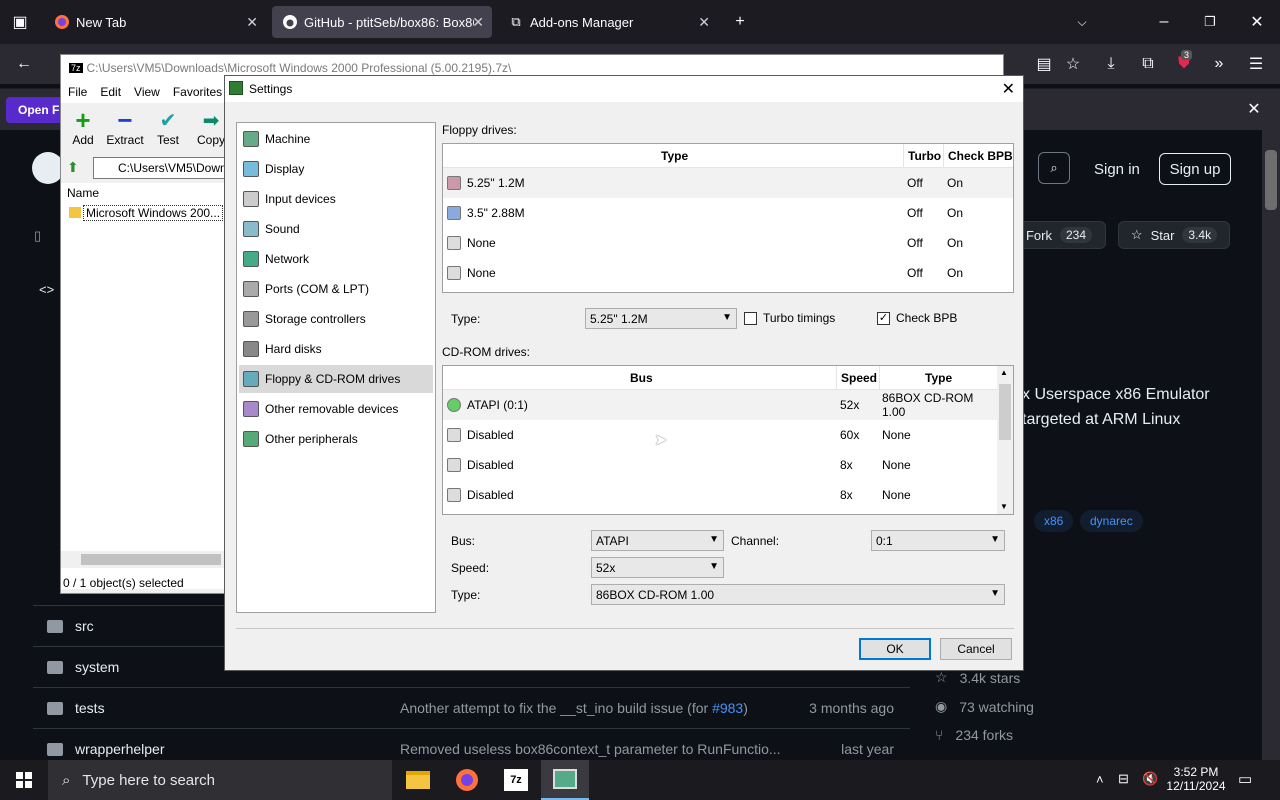 Image resolution: width=1280 pixels, height=800 pixels. I want to click on close-icon: ✕, so click(1008, 89).